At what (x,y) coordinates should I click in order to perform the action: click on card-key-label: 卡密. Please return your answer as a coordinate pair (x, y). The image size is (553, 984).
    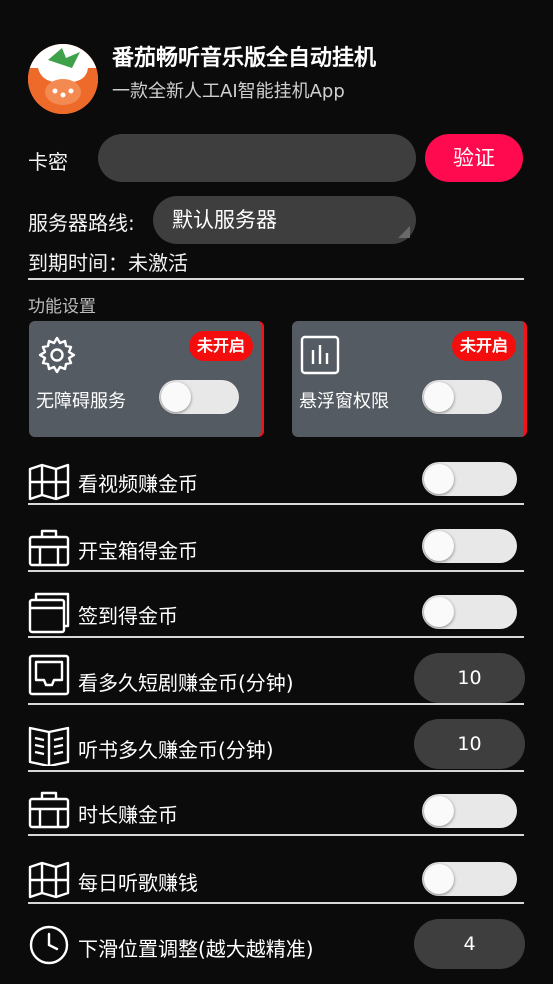
    Looking at the image, I should click on (48, 162).